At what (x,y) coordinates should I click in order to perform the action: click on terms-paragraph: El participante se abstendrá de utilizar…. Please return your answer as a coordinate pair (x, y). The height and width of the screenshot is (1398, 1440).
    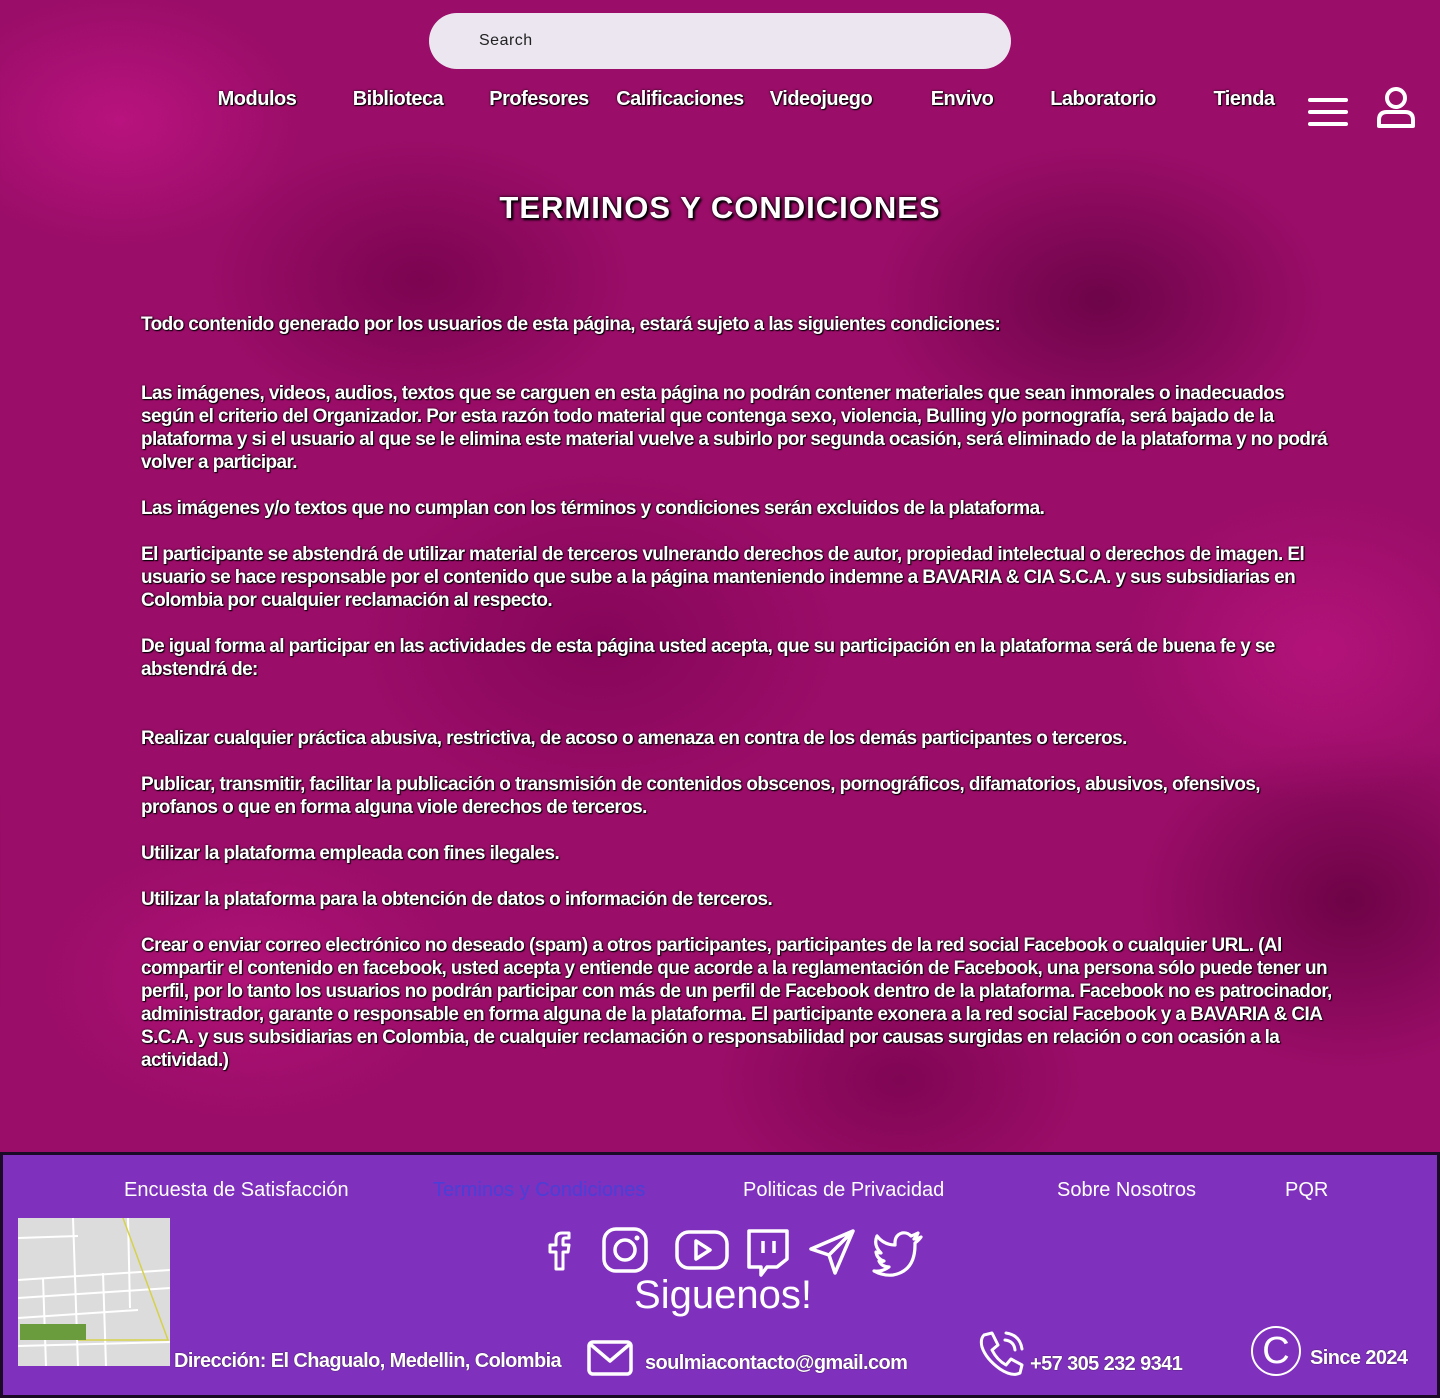
    Looking at the image, I should click on (723, 577).